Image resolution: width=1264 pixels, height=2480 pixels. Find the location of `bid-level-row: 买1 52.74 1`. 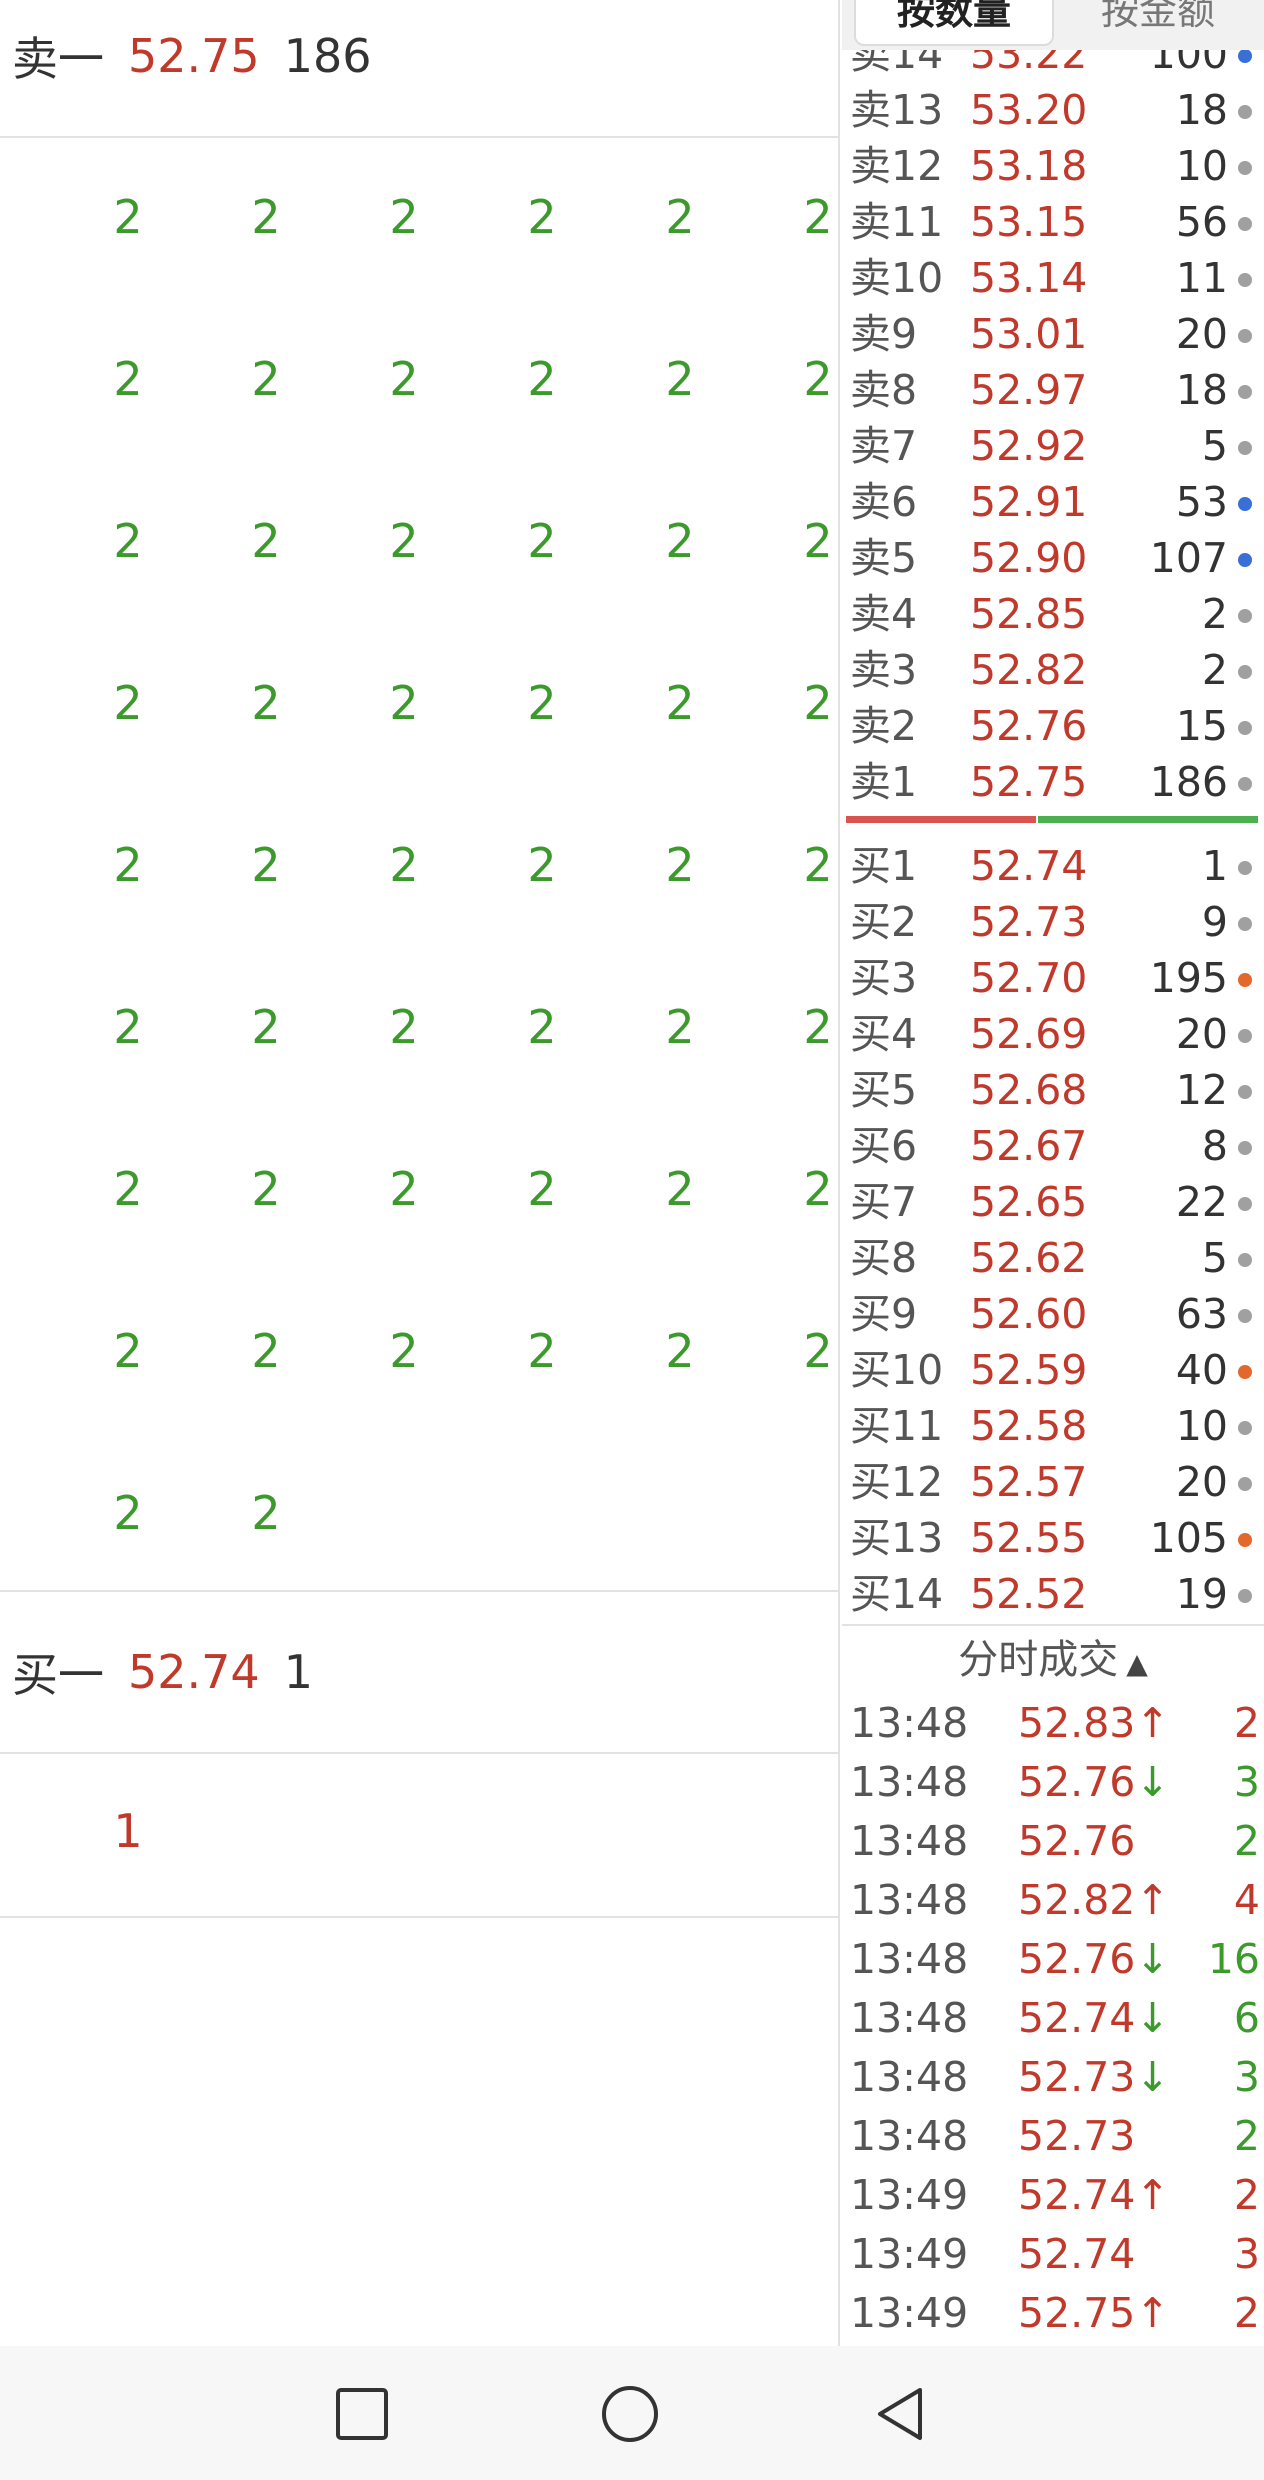

bid-level-row: 买1 52.74 1 is located at coordinates (1053, 866).